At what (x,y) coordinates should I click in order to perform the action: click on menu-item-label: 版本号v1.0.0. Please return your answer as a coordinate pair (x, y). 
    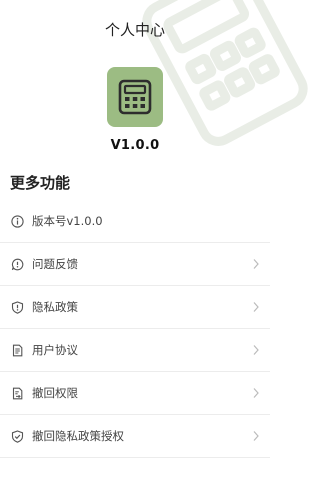
    Looking at the image, I should click on (67, 221).